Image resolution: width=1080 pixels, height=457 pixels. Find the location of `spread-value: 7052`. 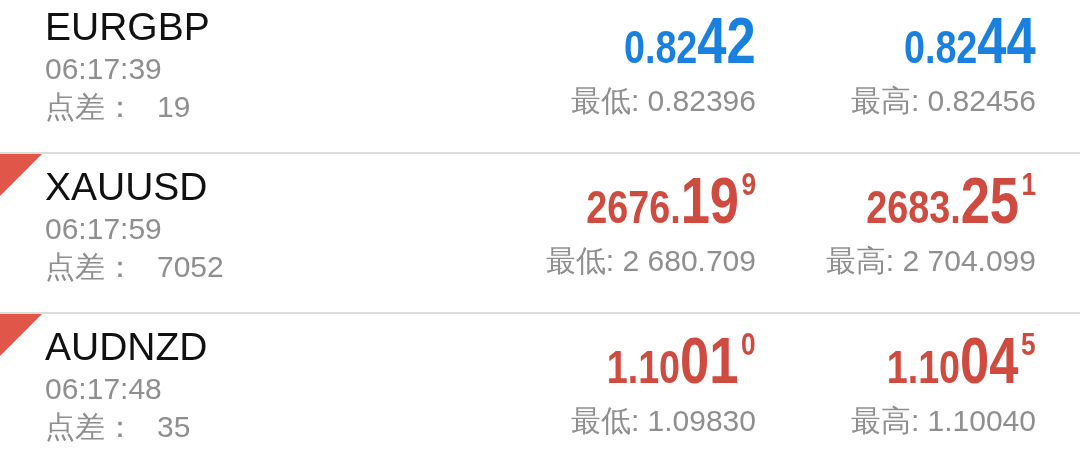

spread-value: 7052 is located at coordinates (190, 266).